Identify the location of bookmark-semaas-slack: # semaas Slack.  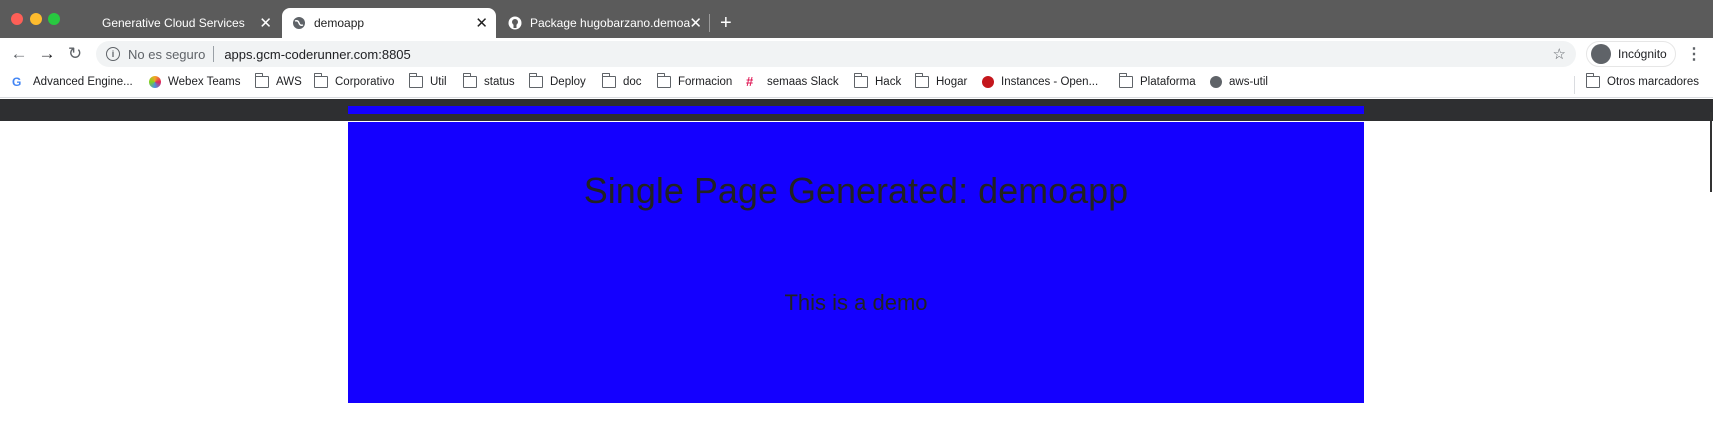
(792, 81).